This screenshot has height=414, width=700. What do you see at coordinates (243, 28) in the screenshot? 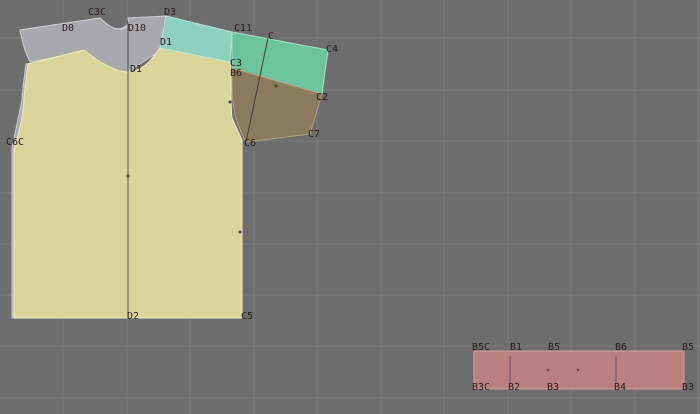
I see `label-c11: C11` at bounding box center [243, 28].